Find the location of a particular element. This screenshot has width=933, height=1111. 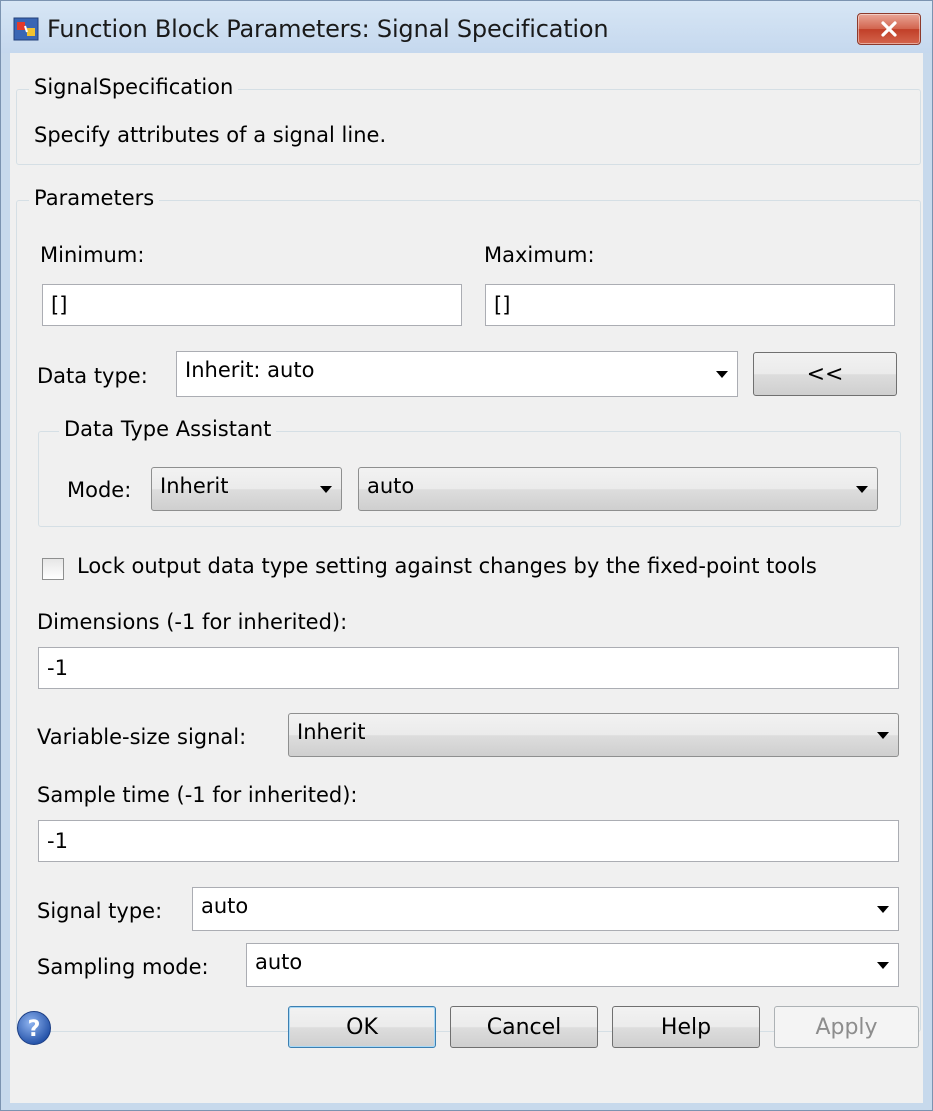

sampling-mode-label: Sampling mode: is located at coordinates (123, 967).